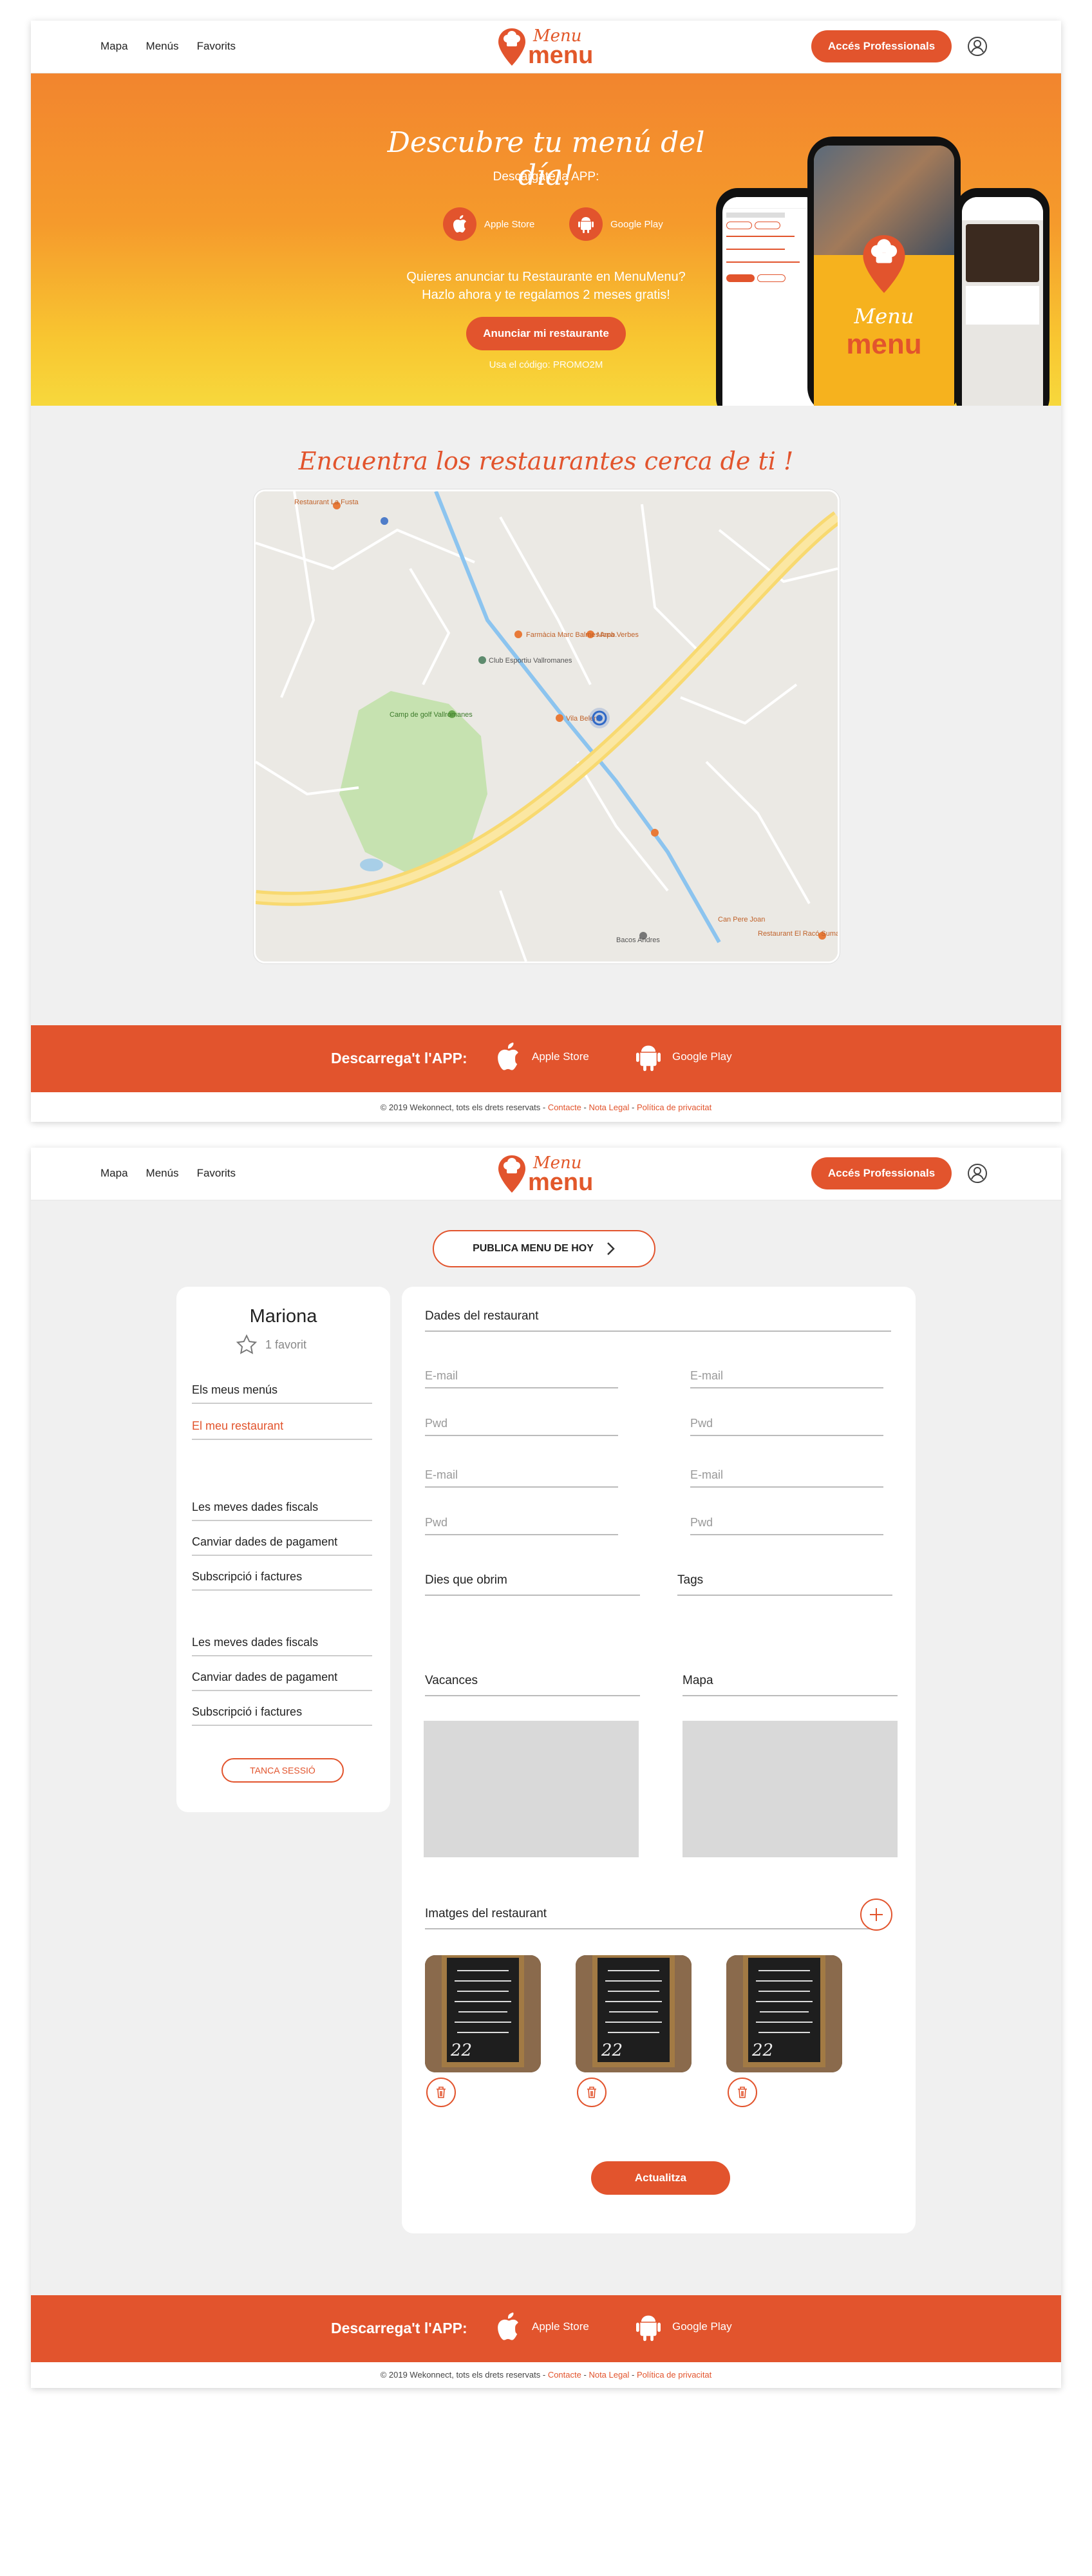 The image size is (1092, 2576). What do you see at coordinates (532, 1682) in the screenshot?
I see `vacations-label: Vacances` at bounding box center [532, 1682].